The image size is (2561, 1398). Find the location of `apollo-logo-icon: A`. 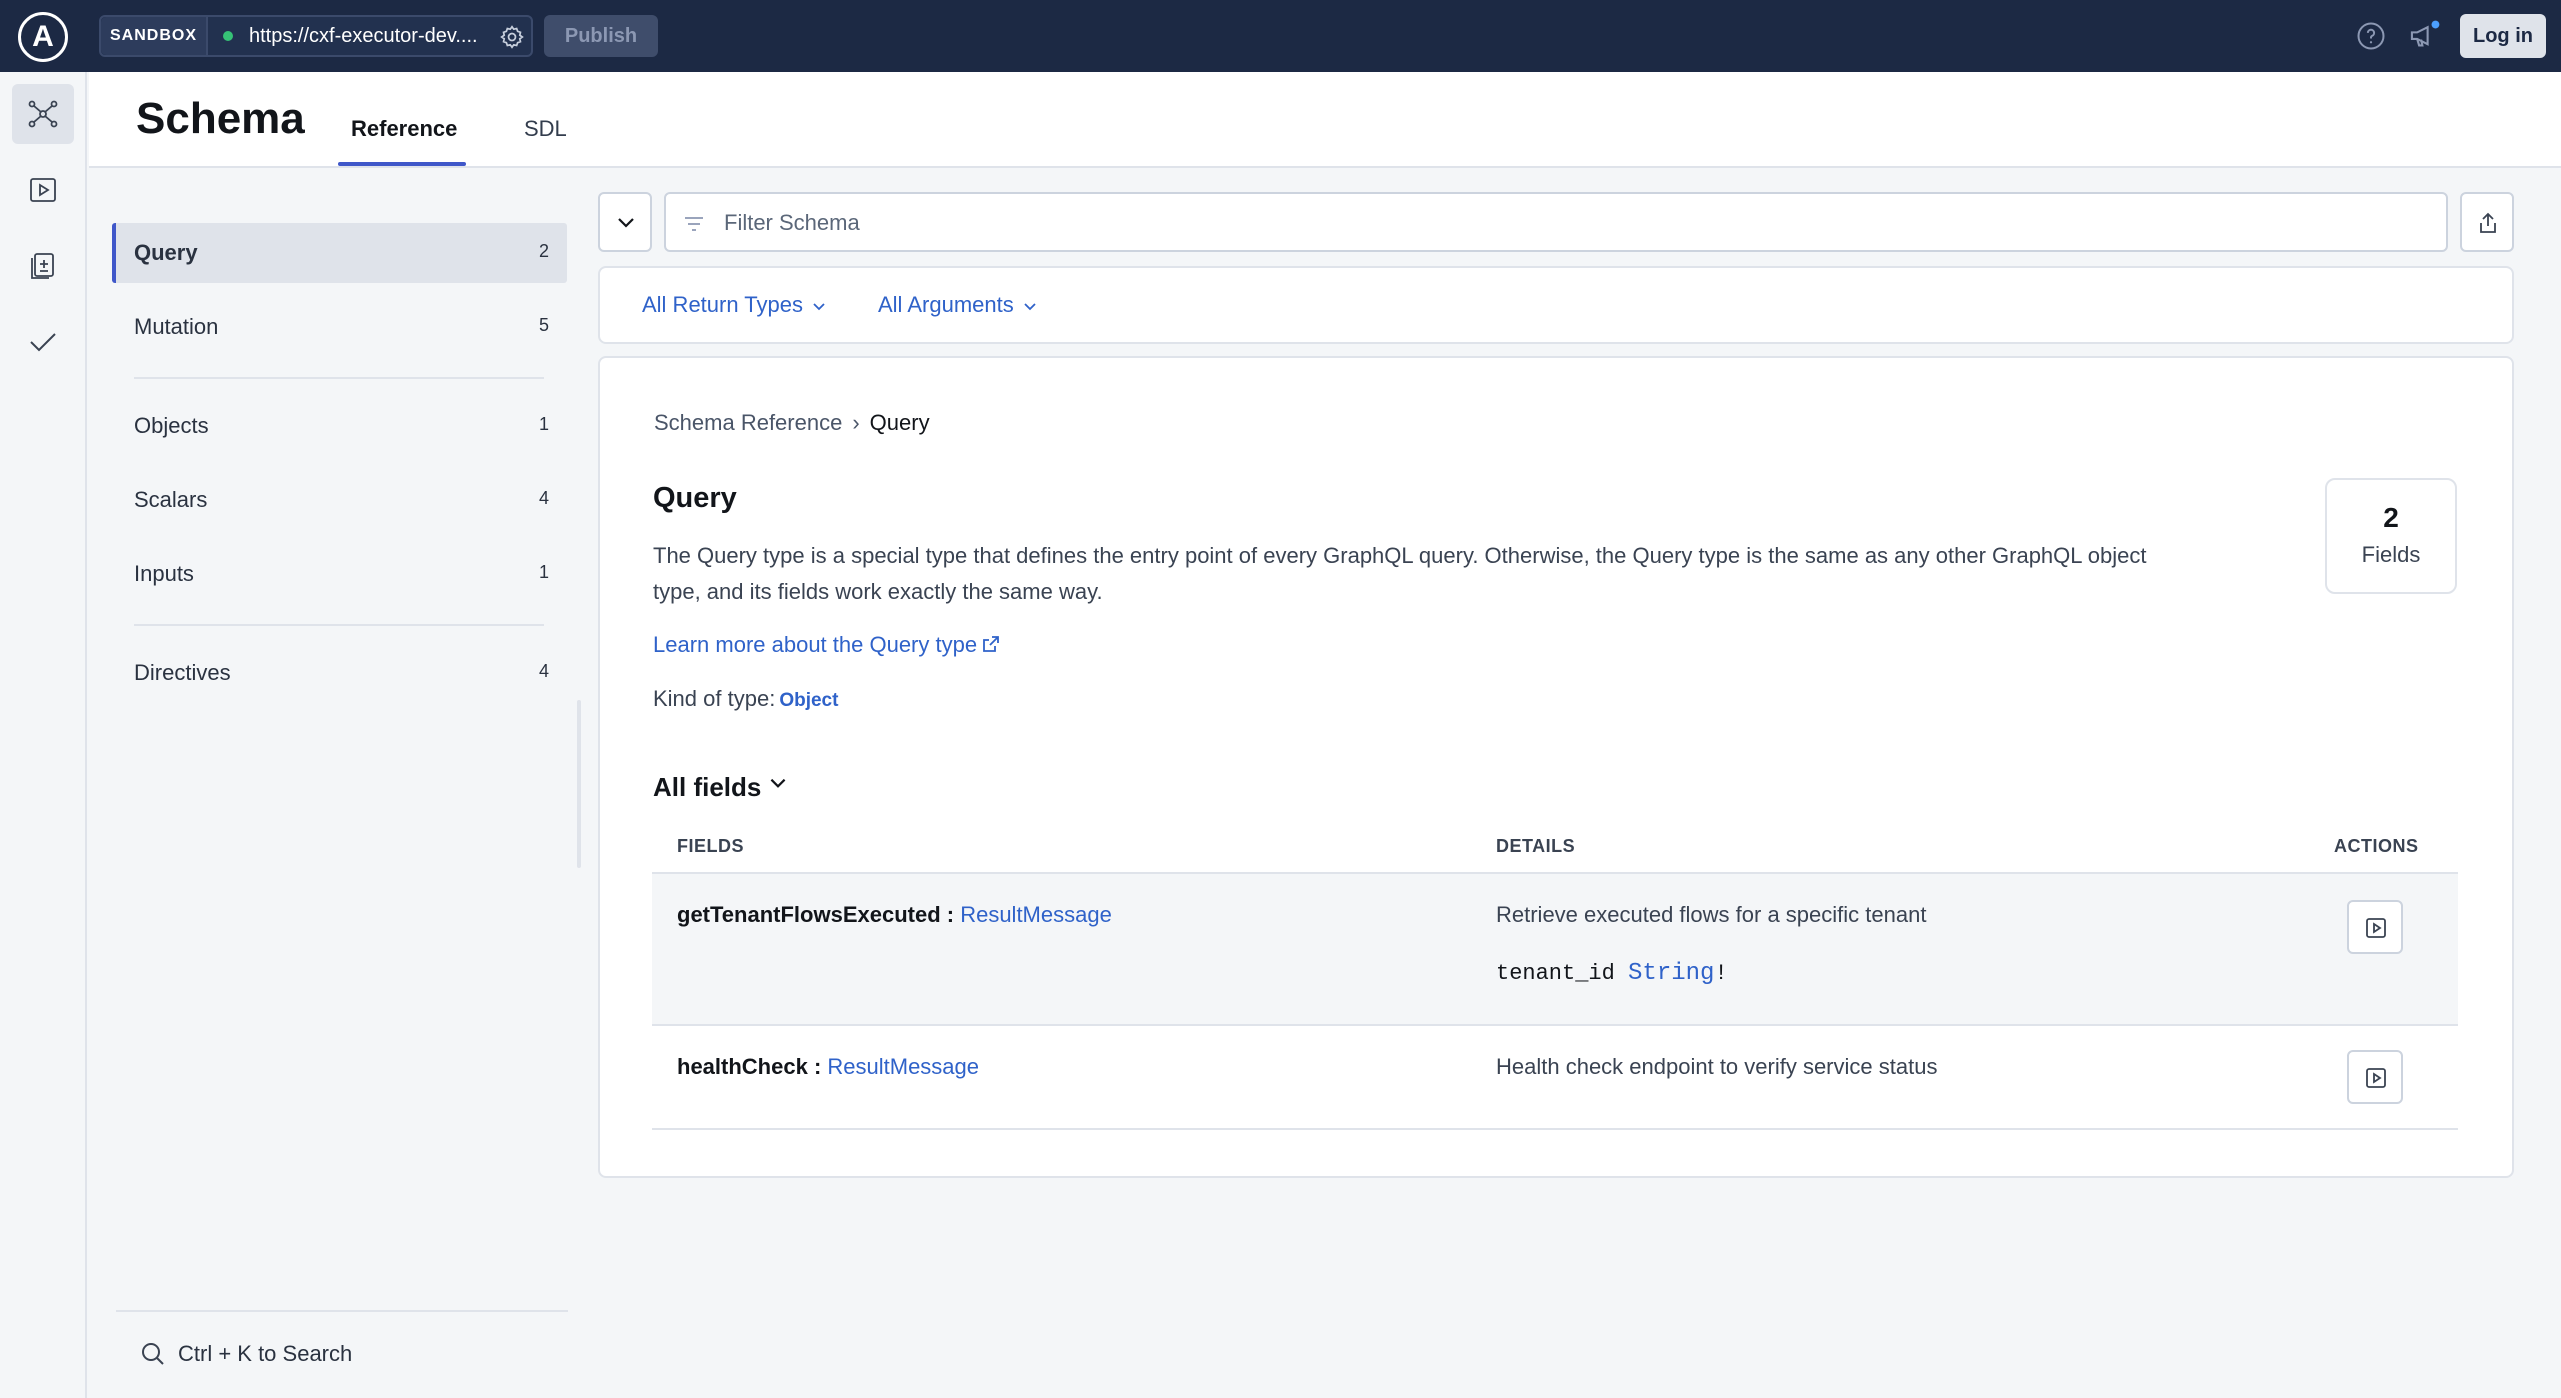

apollo-logo-icon: A is located at coordinates (43, 37).